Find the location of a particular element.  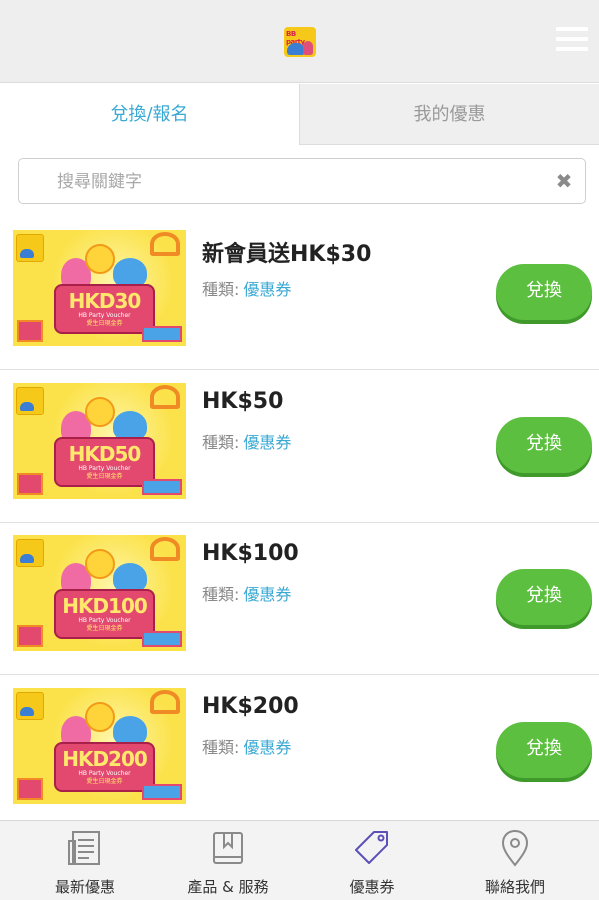

nav-latest-offers: 最新優惠 is located at coordinates (85, 860).